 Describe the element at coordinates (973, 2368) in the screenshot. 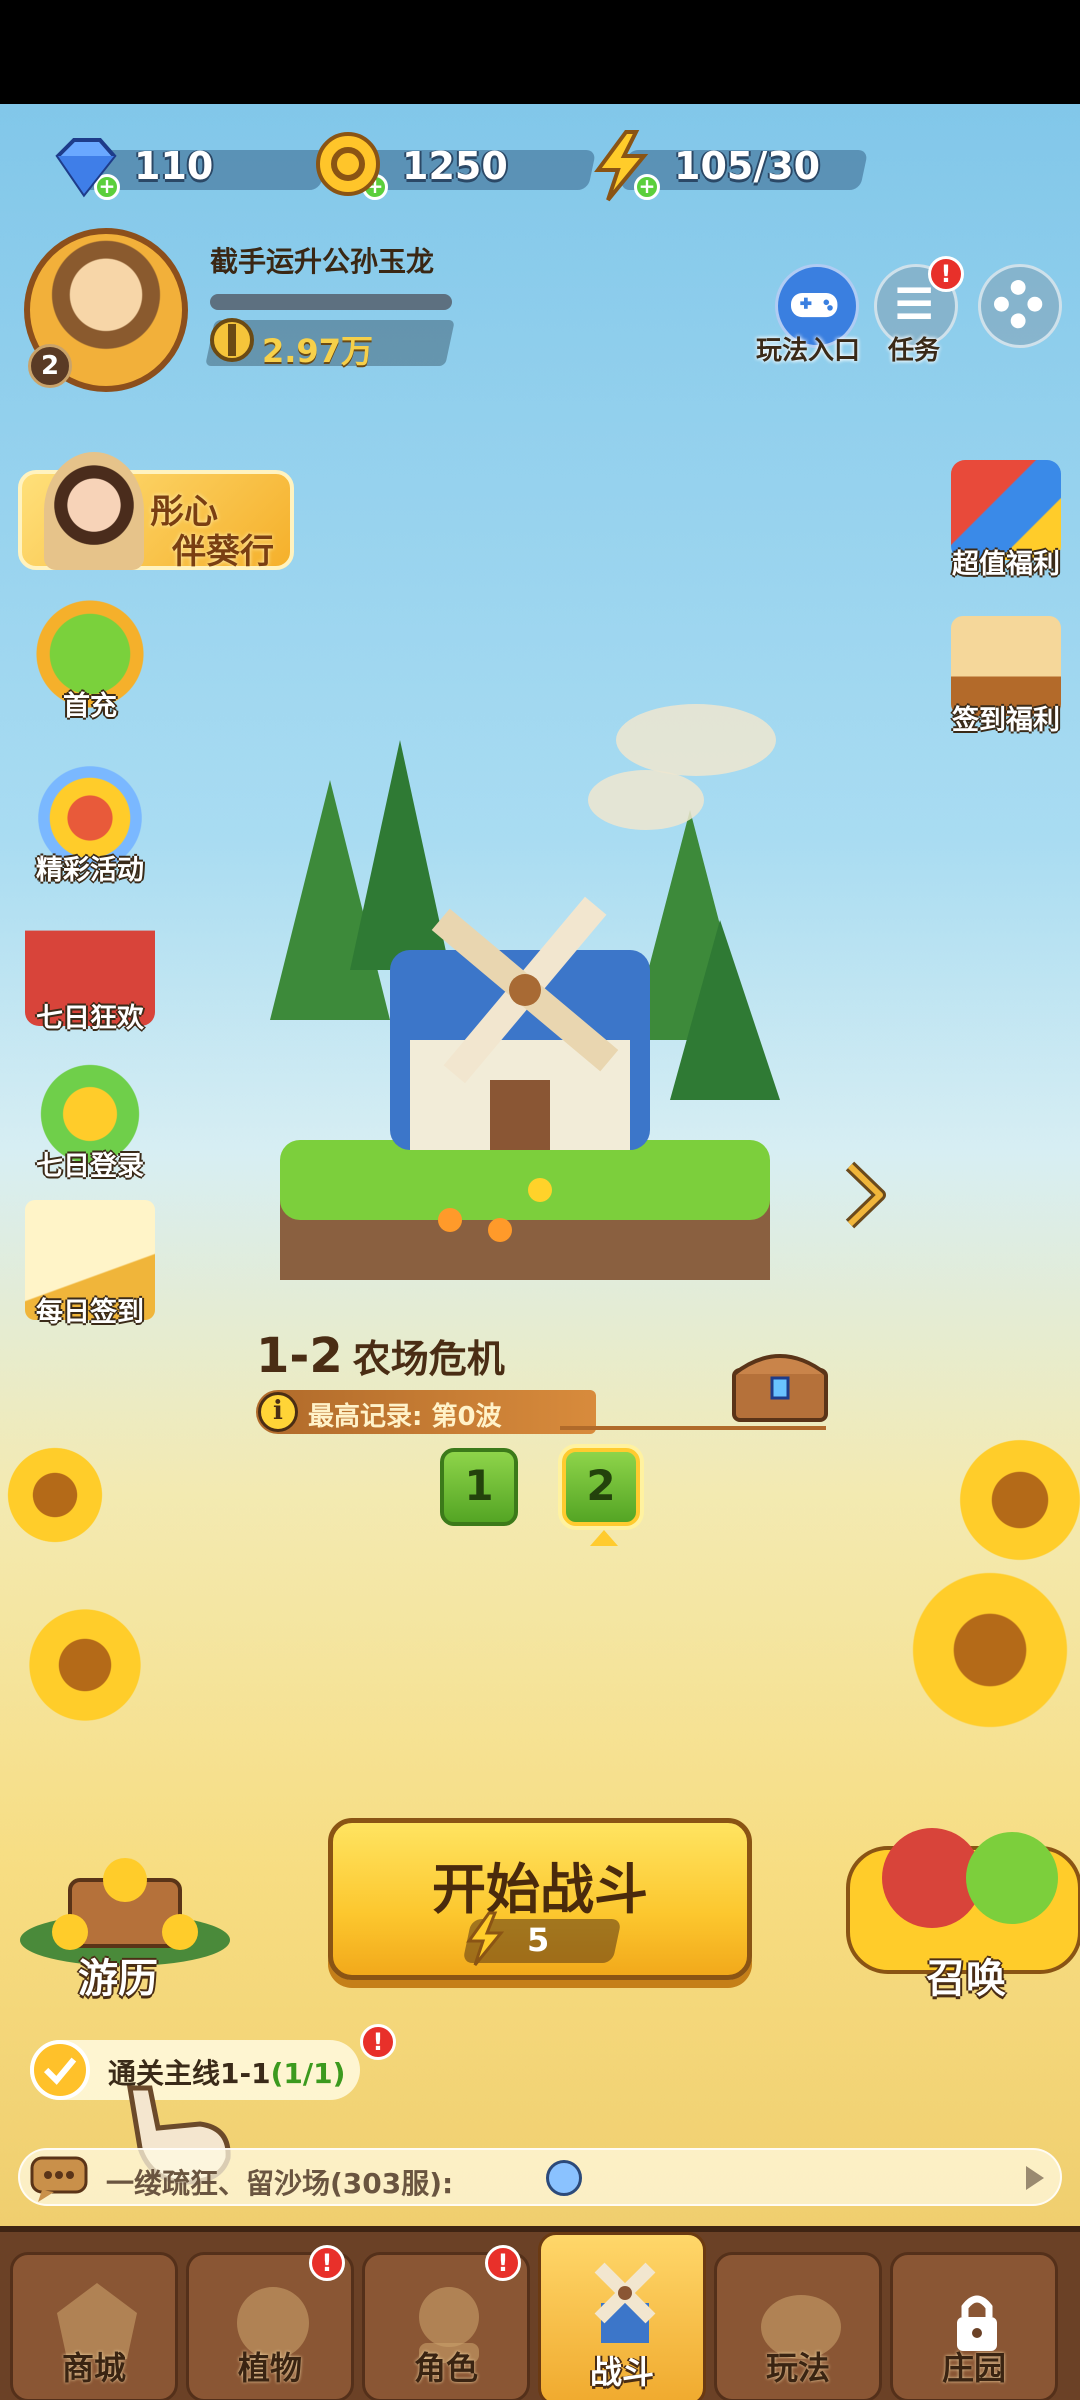

I see `nav-manor-label: 庄园` at that location.